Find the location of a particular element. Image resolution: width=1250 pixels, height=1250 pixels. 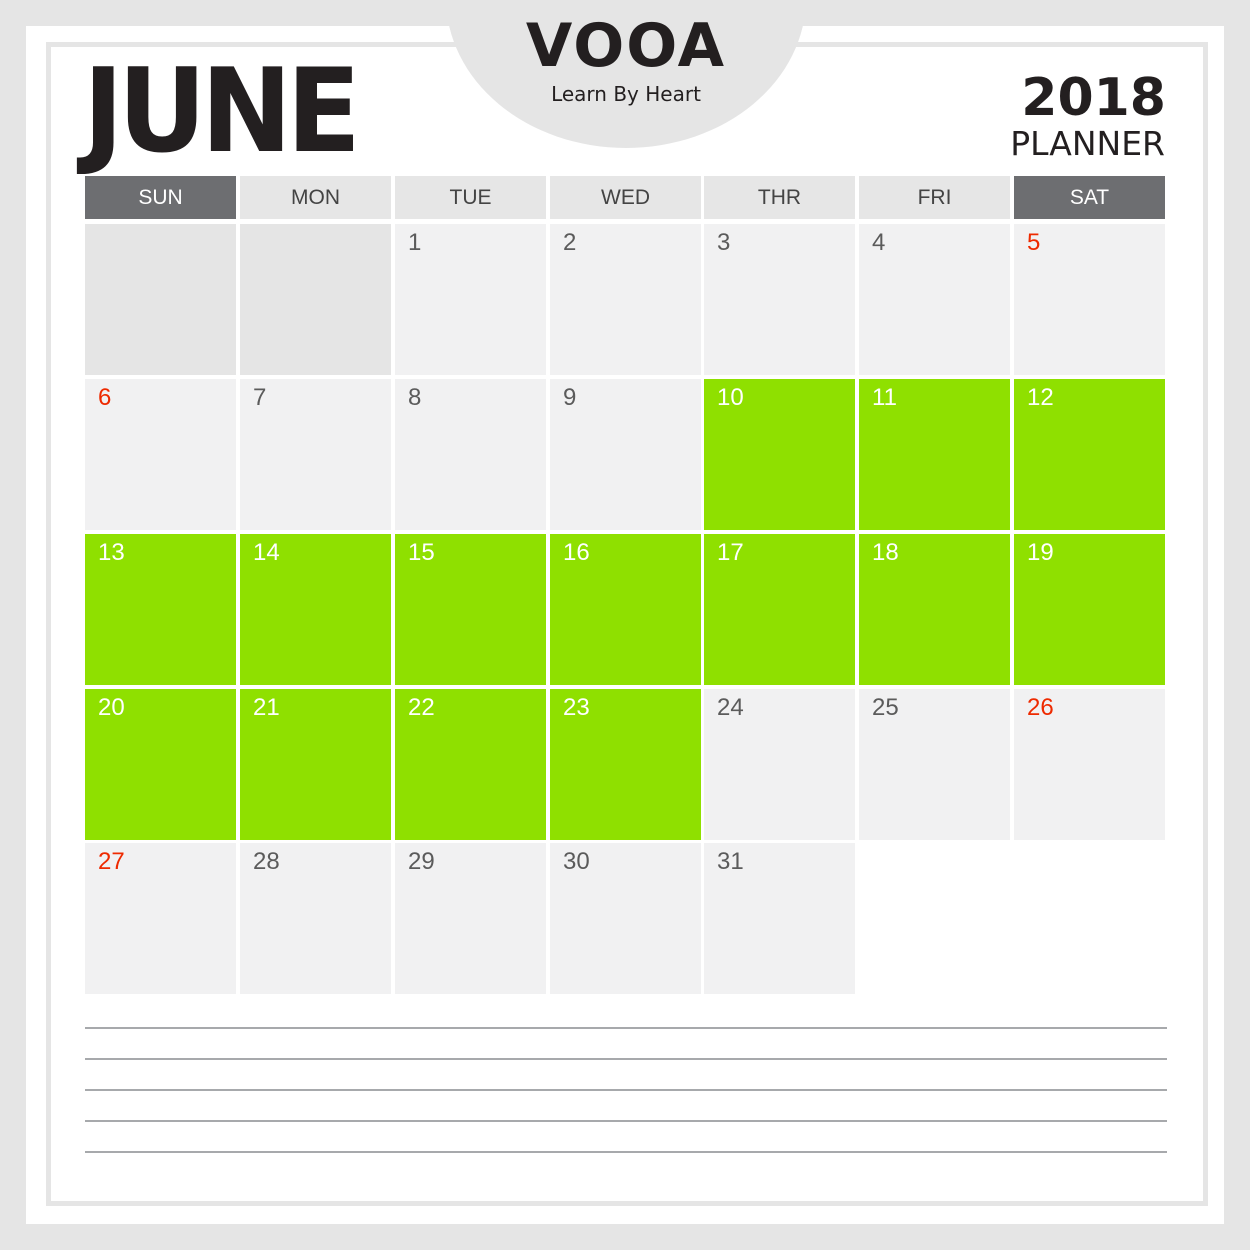

day-cell-7: 7 is located at coordinates (315, 454).